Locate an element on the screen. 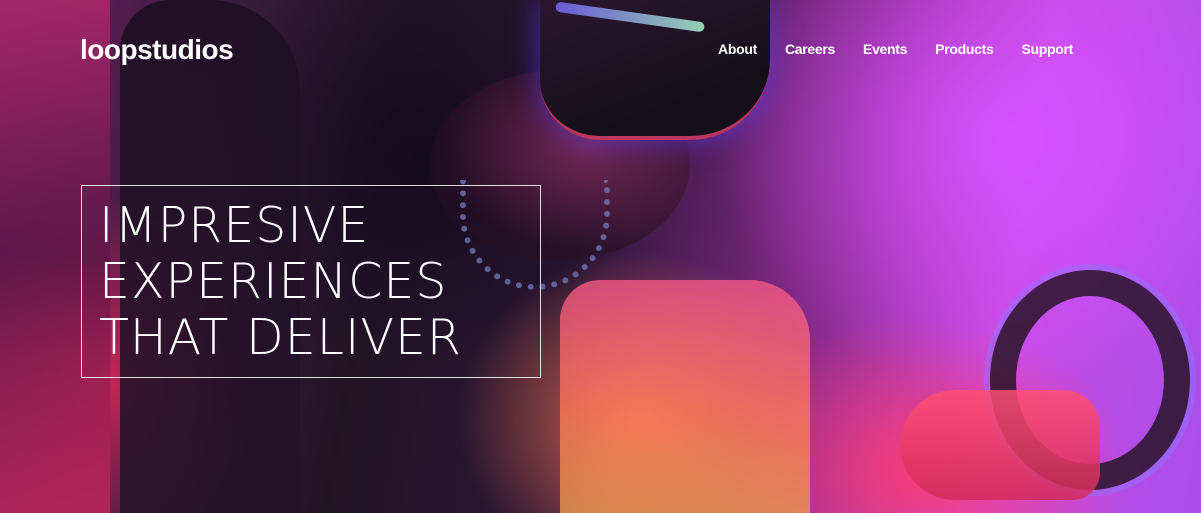  hero-headline-box: IMPRESIVE EXPERIENCES THAT DELIVER is located at coordinates (311, 281).